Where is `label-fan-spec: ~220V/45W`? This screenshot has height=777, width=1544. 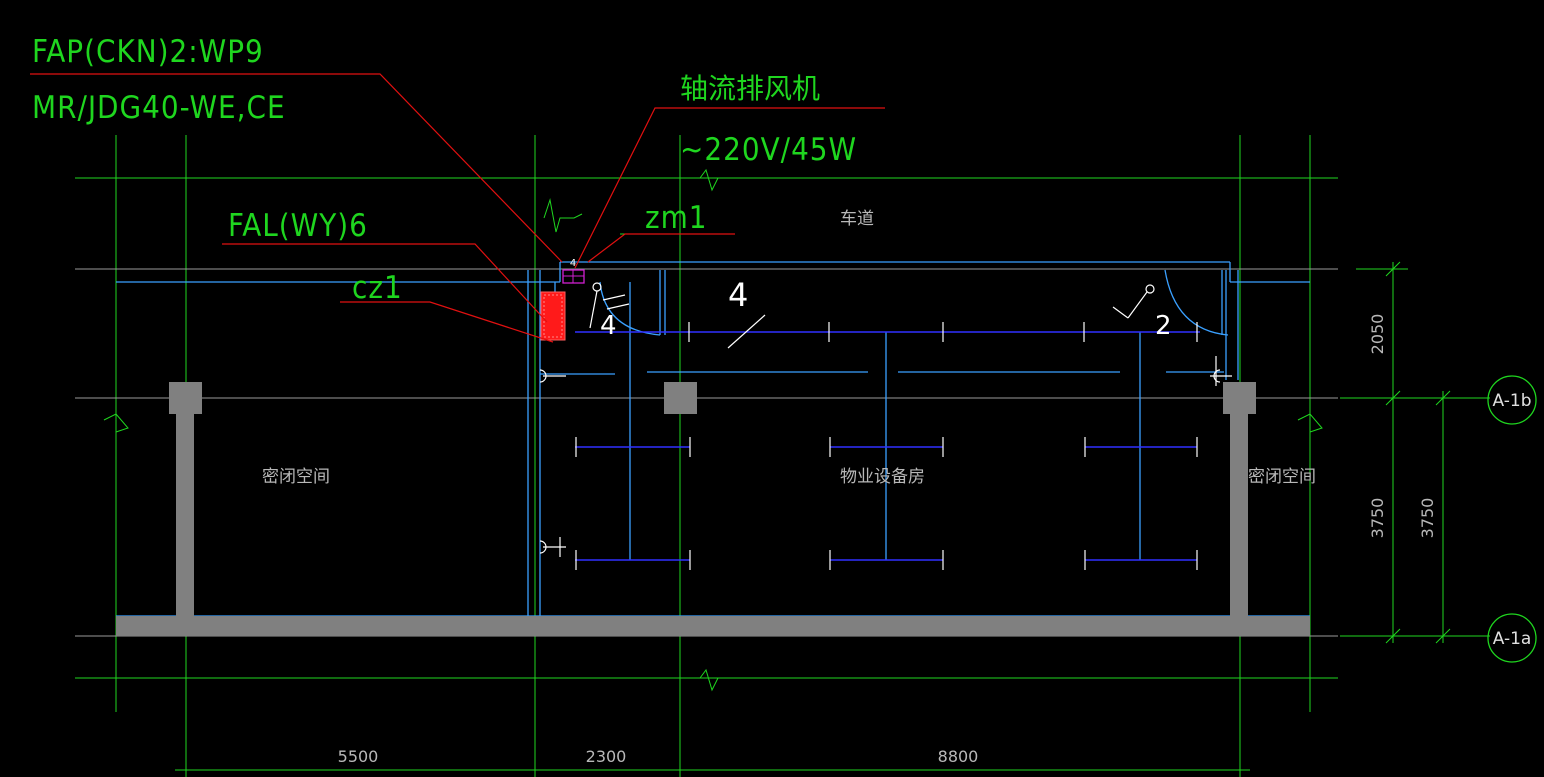 label-fan-spec: ~220V/45W is located at coordinates (768, 150).